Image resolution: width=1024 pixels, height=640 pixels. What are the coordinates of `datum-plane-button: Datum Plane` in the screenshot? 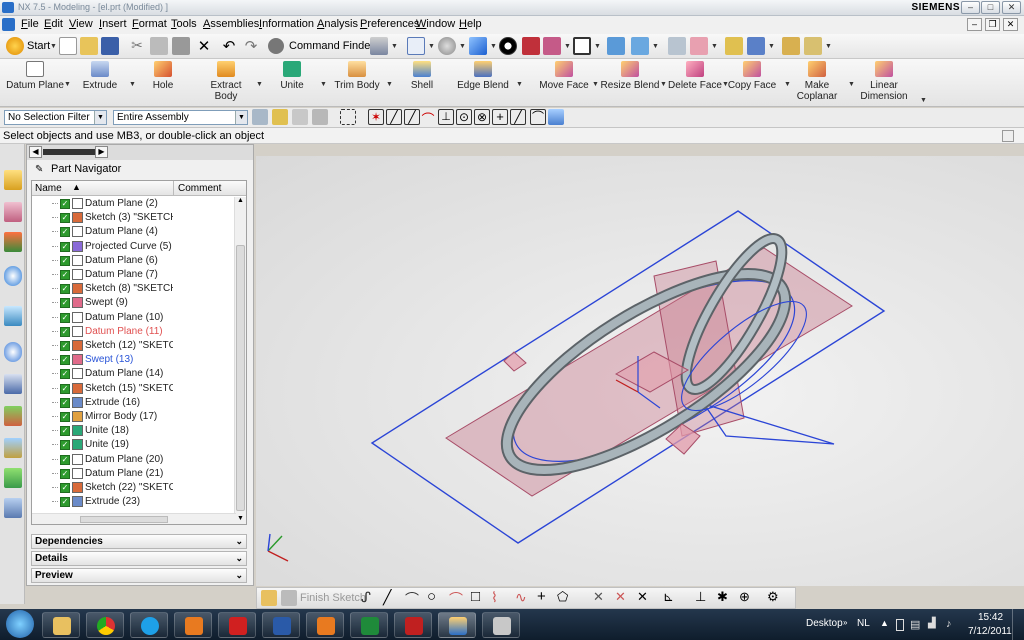 It's located at (35, 76).